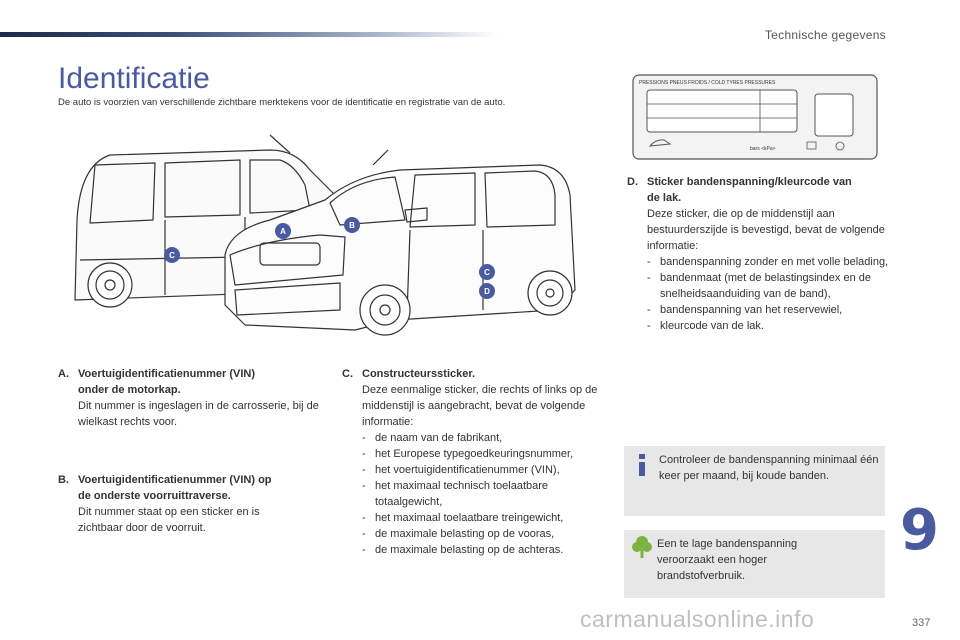  Describe the element at coordinates (919, 530) in the screenshot. I see `chapter-number: 9` at that location.